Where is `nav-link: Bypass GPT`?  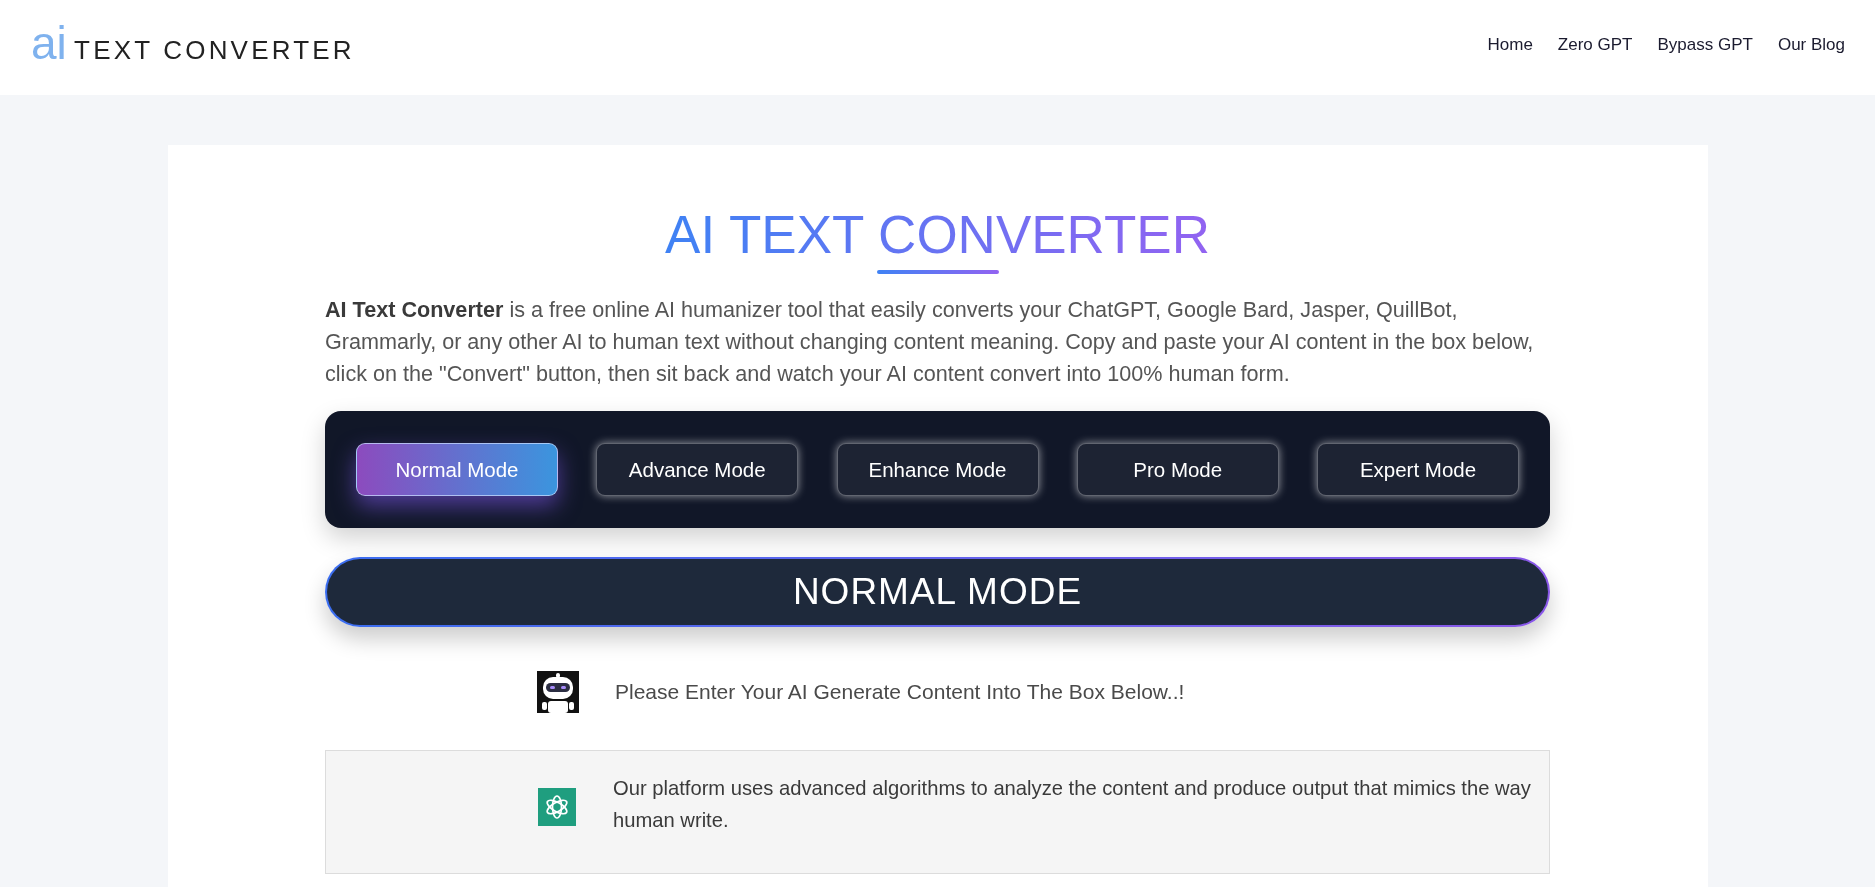
nav-link: Bypass GPT is located at coordinates (1705, 44).